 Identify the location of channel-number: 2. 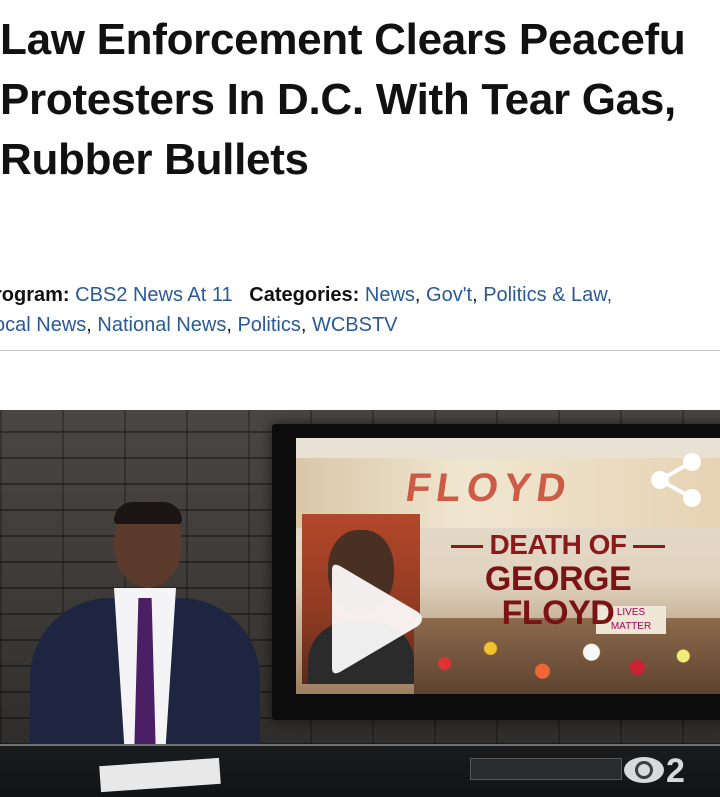
(675, 771).